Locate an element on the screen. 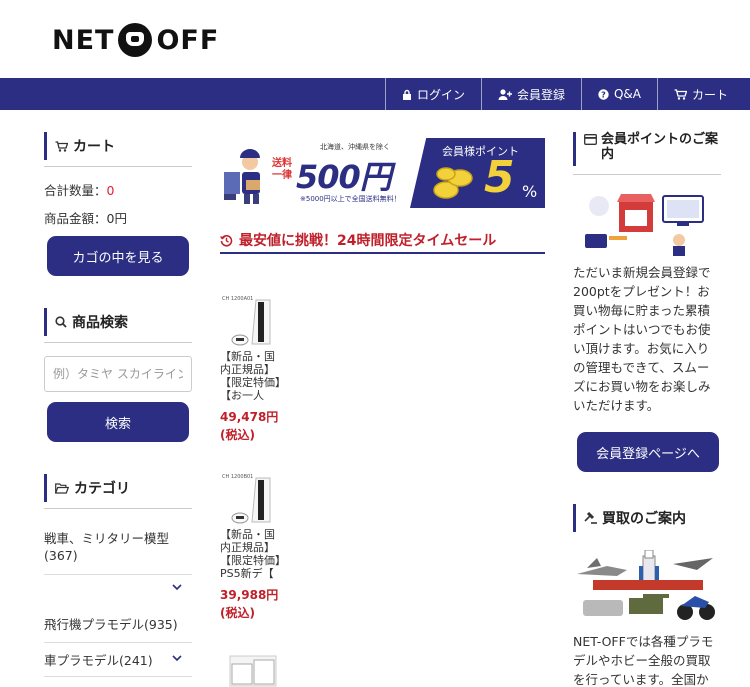 The height and width of the screenshot is (687, 750). logo-controller-icon is located at coordinates (135, 40).